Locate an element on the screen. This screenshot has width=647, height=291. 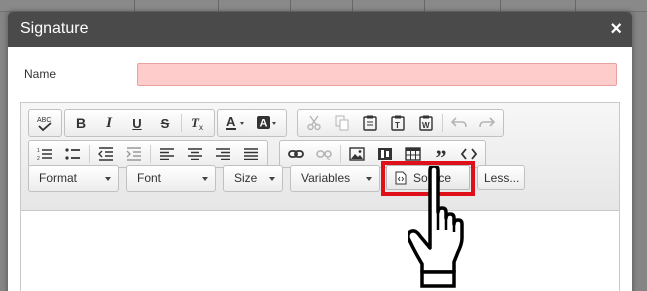
code-icon is located at coordinates (469, 154).